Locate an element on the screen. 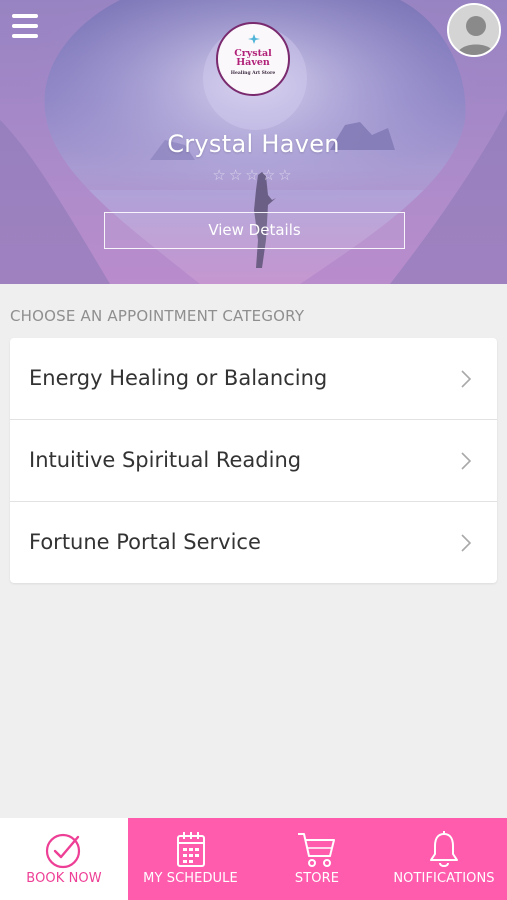  category-row-fortune-portal: Fortune Portal Service is located at coordinates (253, 542).